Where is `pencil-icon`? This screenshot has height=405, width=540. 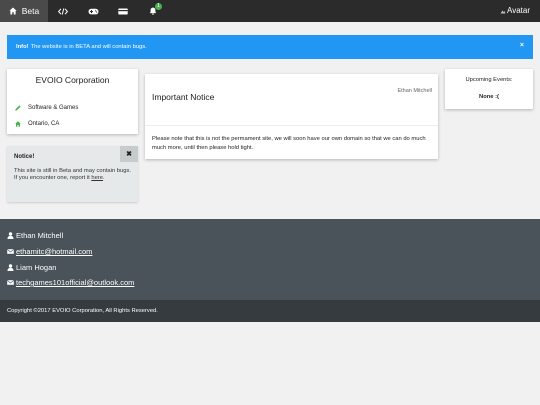
pencil-icon is located at coordinates (18, 108).